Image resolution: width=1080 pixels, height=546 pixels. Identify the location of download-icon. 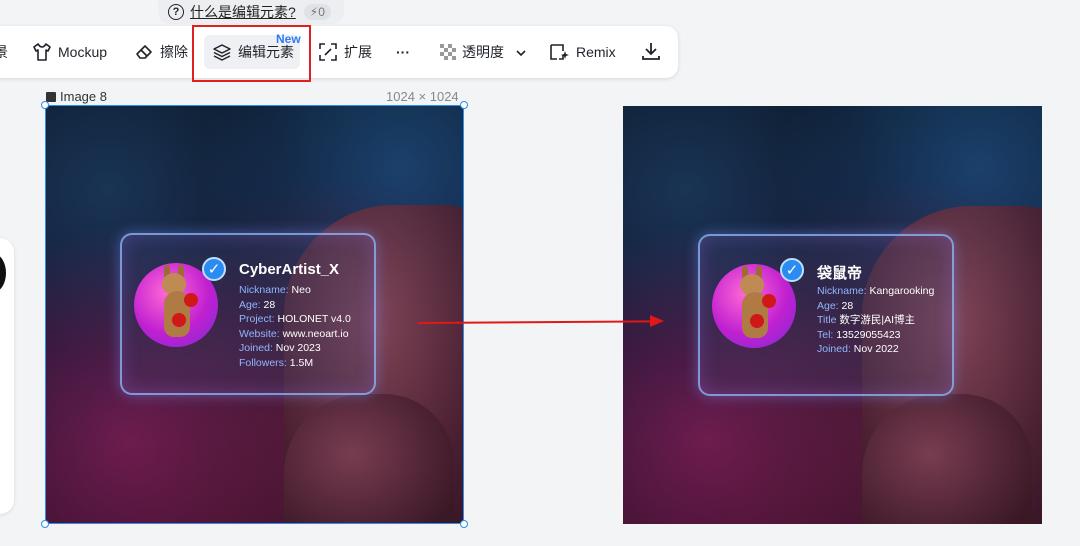
(651, 52).